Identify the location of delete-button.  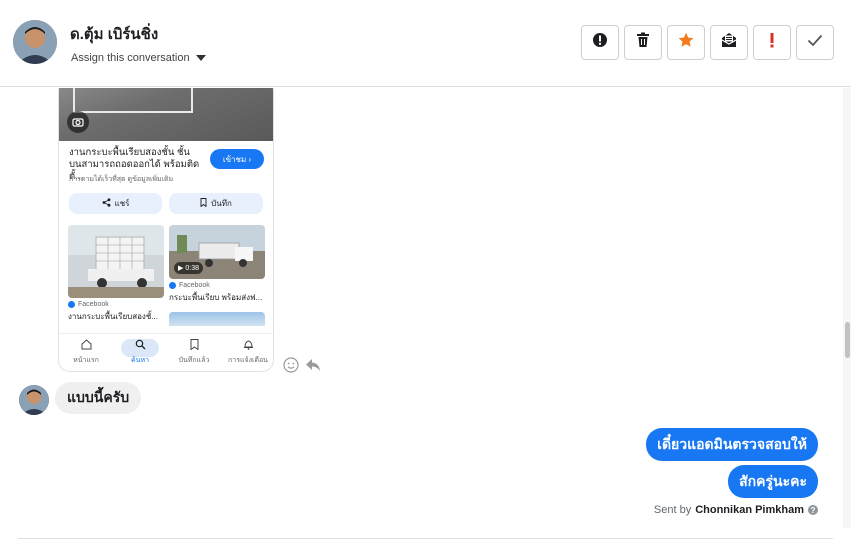
(643, 42).